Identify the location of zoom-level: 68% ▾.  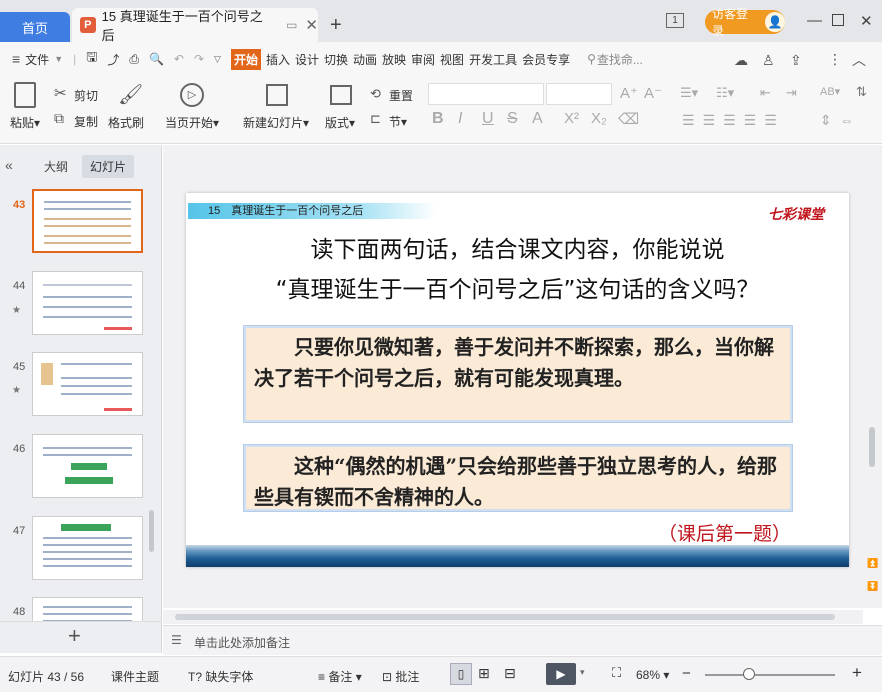
(652, 675).